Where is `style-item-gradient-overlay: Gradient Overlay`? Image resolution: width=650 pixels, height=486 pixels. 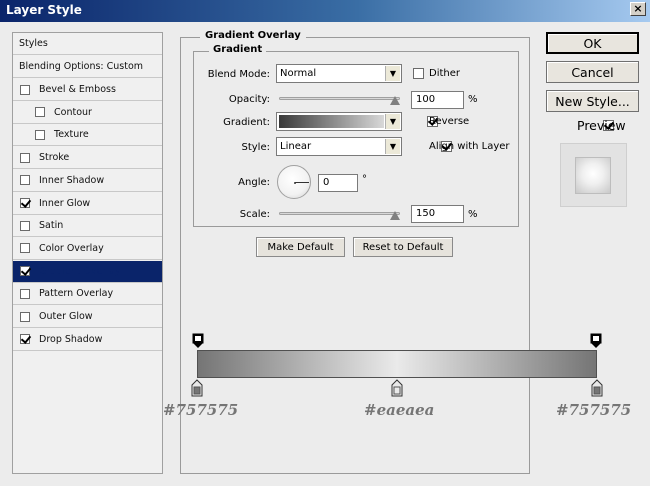
style-item-gradient-overlay: Gradient Overlay is located at coordinates (87, 271).